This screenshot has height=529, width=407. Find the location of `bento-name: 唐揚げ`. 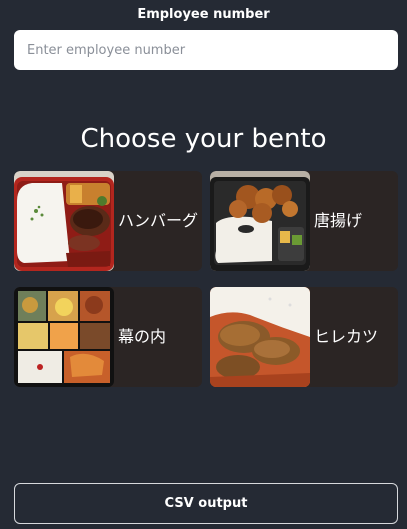

bento-name: 唐揚げ is located at coordinates (338, 220).